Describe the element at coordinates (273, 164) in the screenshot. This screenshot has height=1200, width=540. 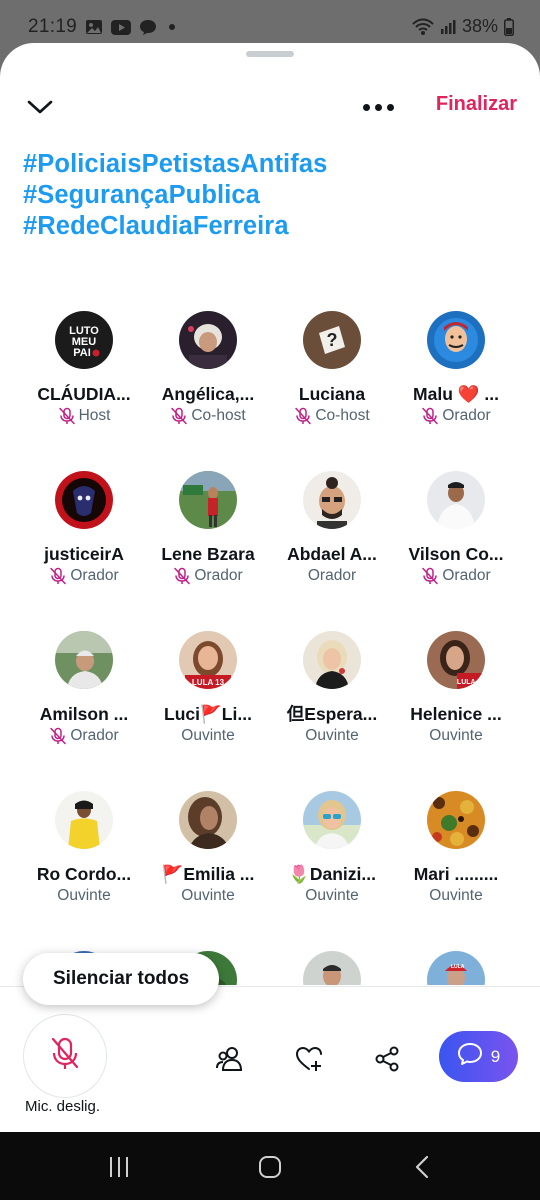
I see `hashtag: #PoliciaisPetistasAntifas` at that location.